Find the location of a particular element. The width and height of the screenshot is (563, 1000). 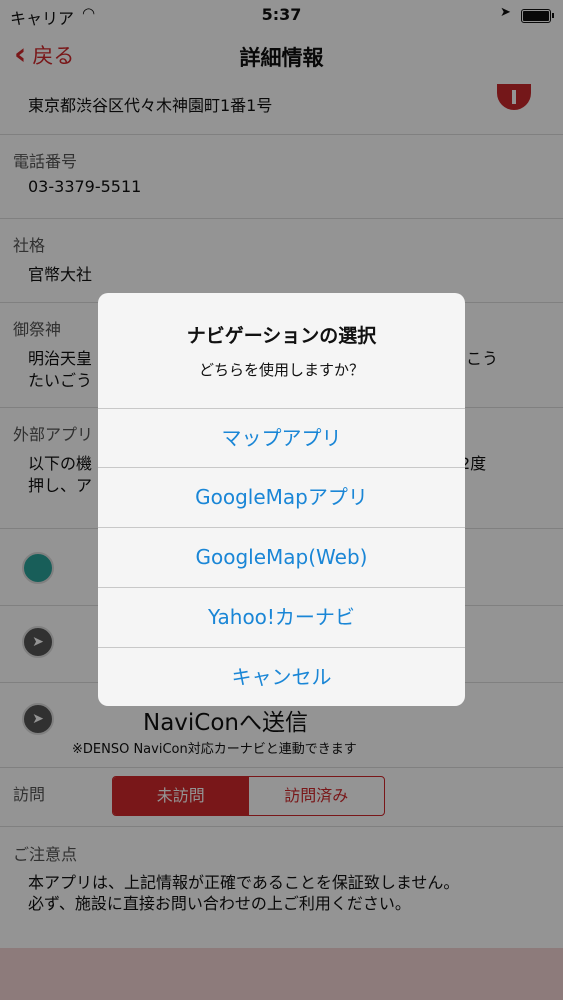

googlemap-app-button: GoogleMapアプリ is located at coordinates (281, 497).